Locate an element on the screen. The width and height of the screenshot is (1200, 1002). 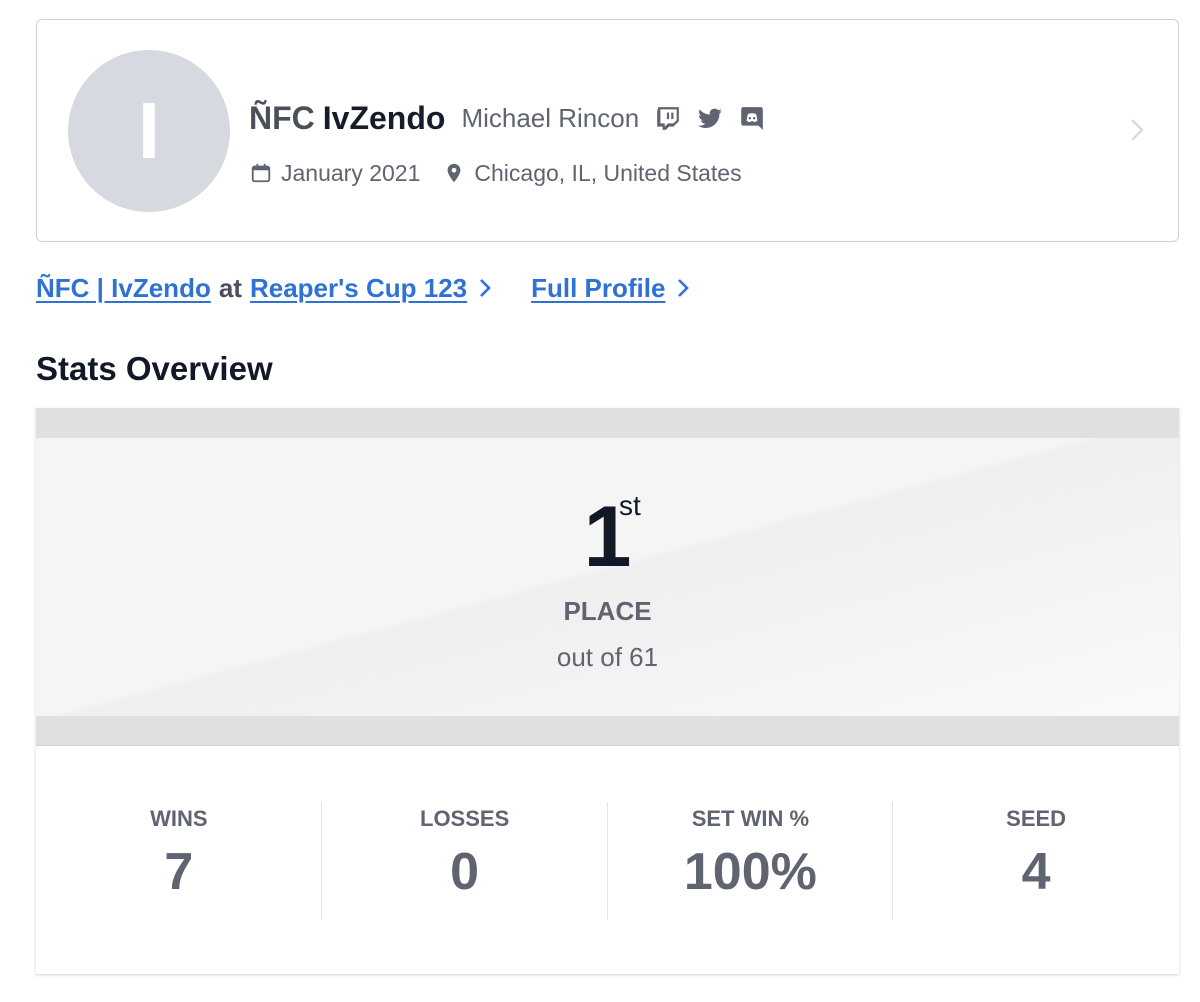
stat-label: SEED is located at coordinates (1036, 818).